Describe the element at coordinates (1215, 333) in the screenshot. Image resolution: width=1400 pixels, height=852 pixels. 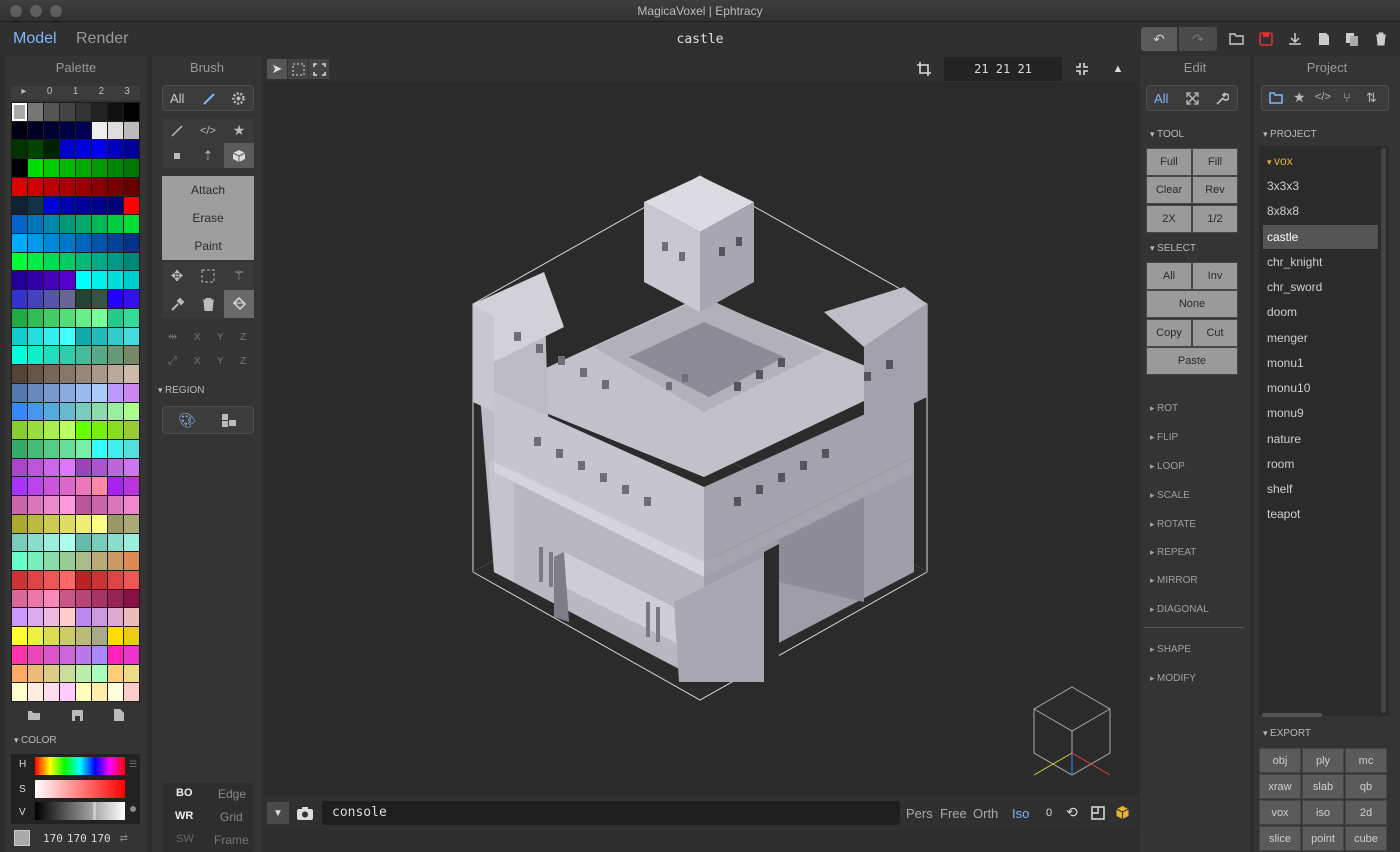
I see `cut-button: Cut` at that location.